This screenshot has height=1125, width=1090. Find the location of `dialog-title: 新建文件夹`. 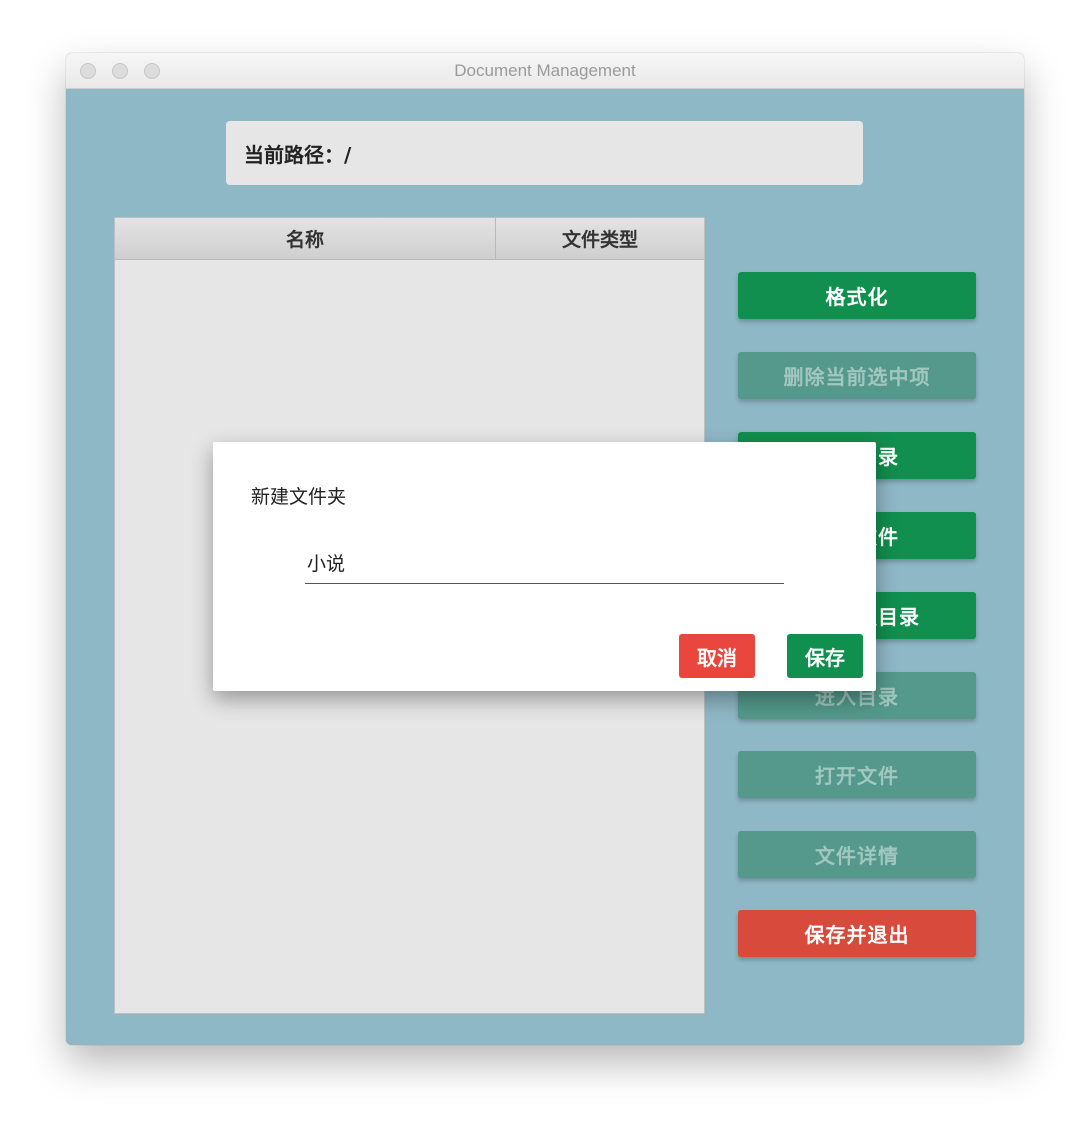

dialog-title: 新建文件夹 is located at coordinates (299, 497).